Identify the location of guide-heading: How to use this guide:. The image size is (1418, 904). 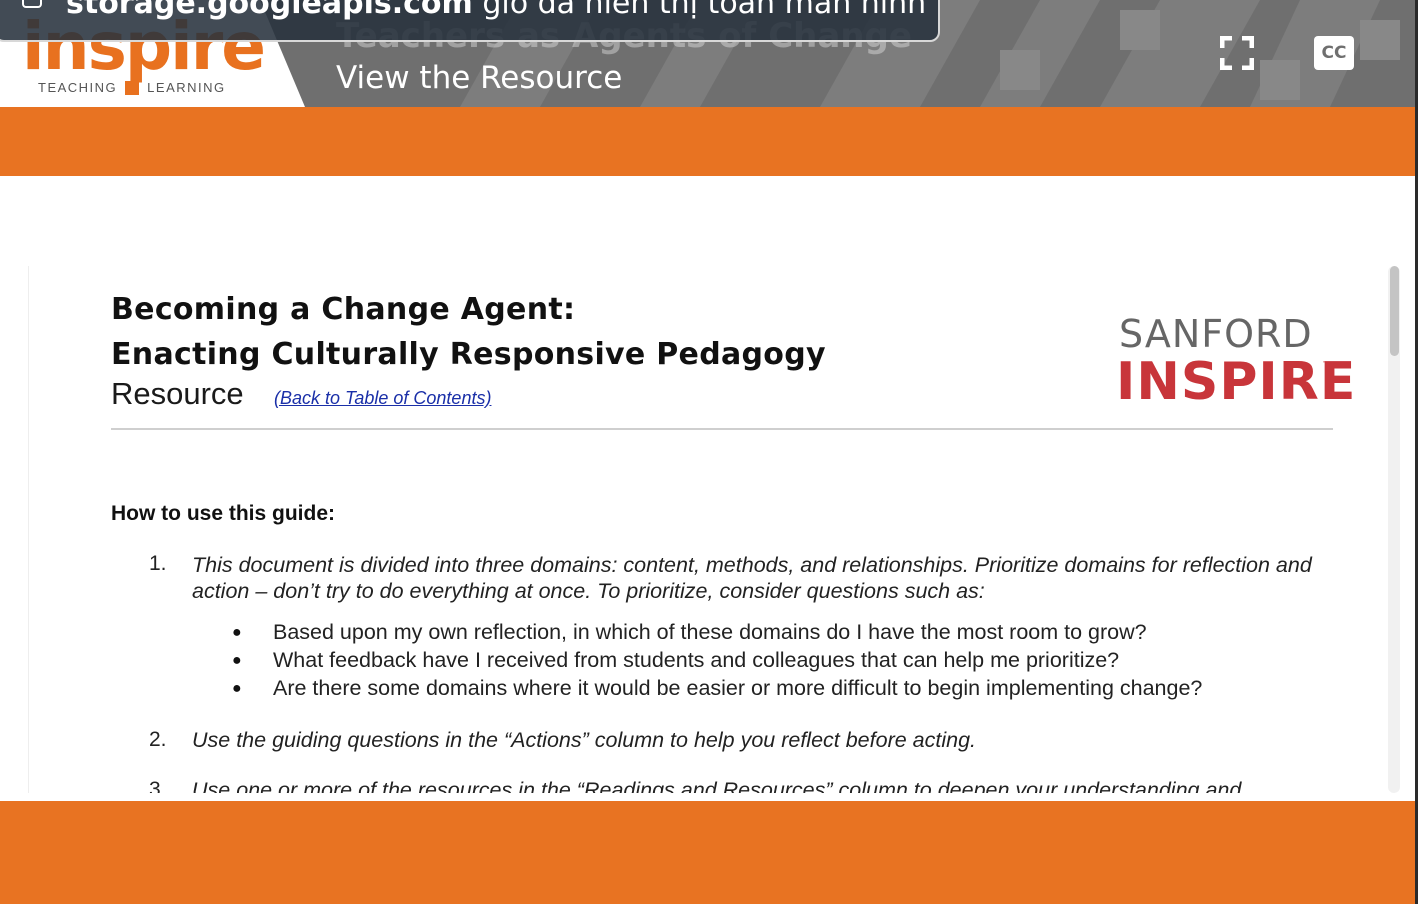
(223, 513).